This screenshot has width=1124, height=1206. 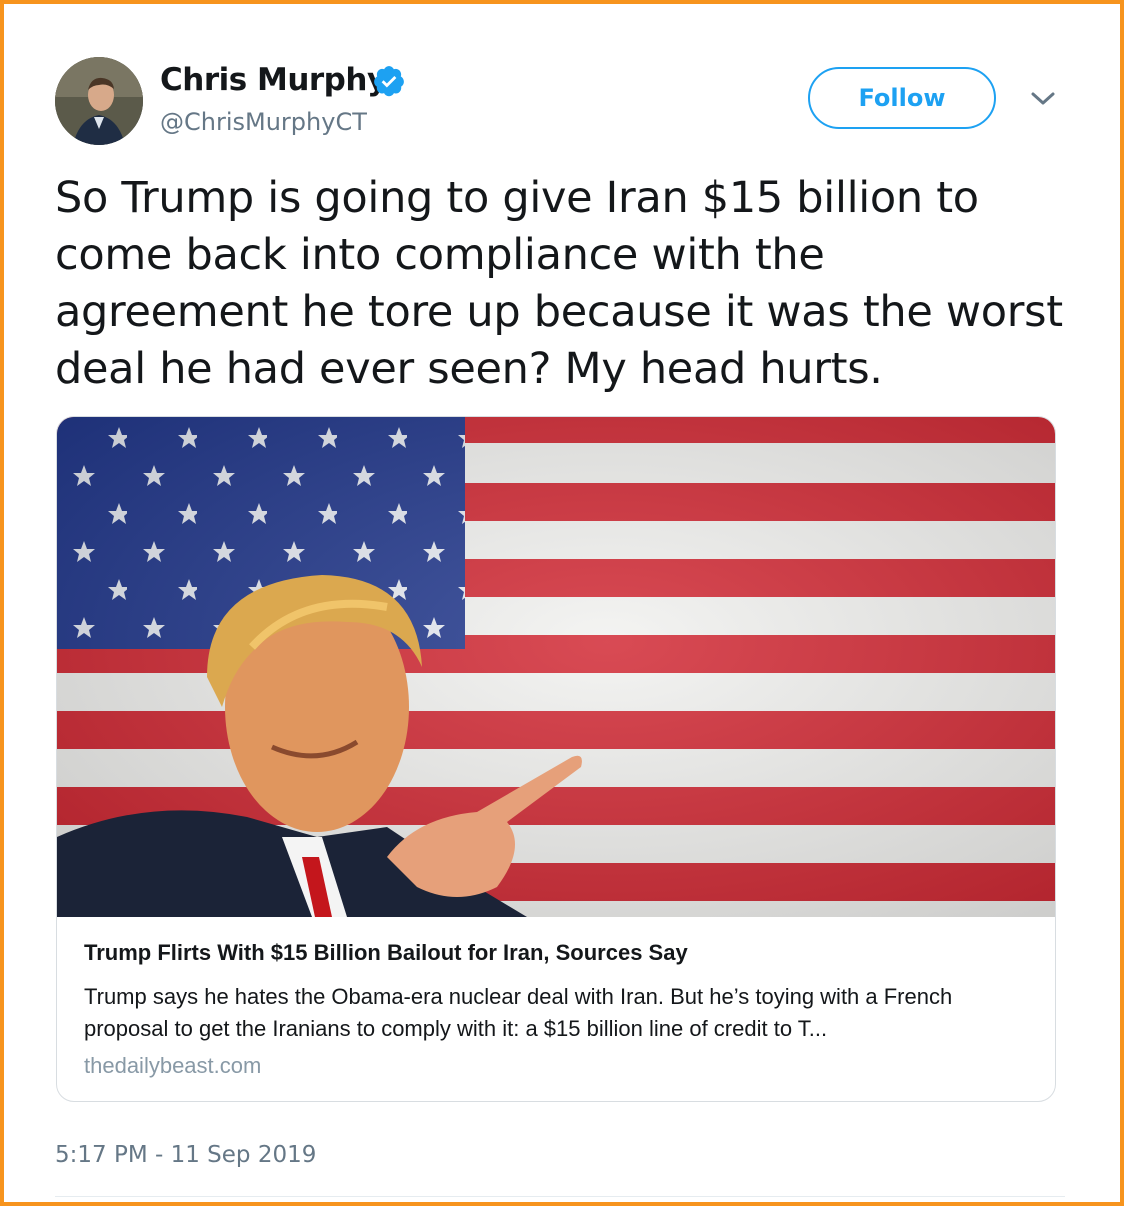 I want to click on author-name: Chris Murphy, so click(x=273, y=80).